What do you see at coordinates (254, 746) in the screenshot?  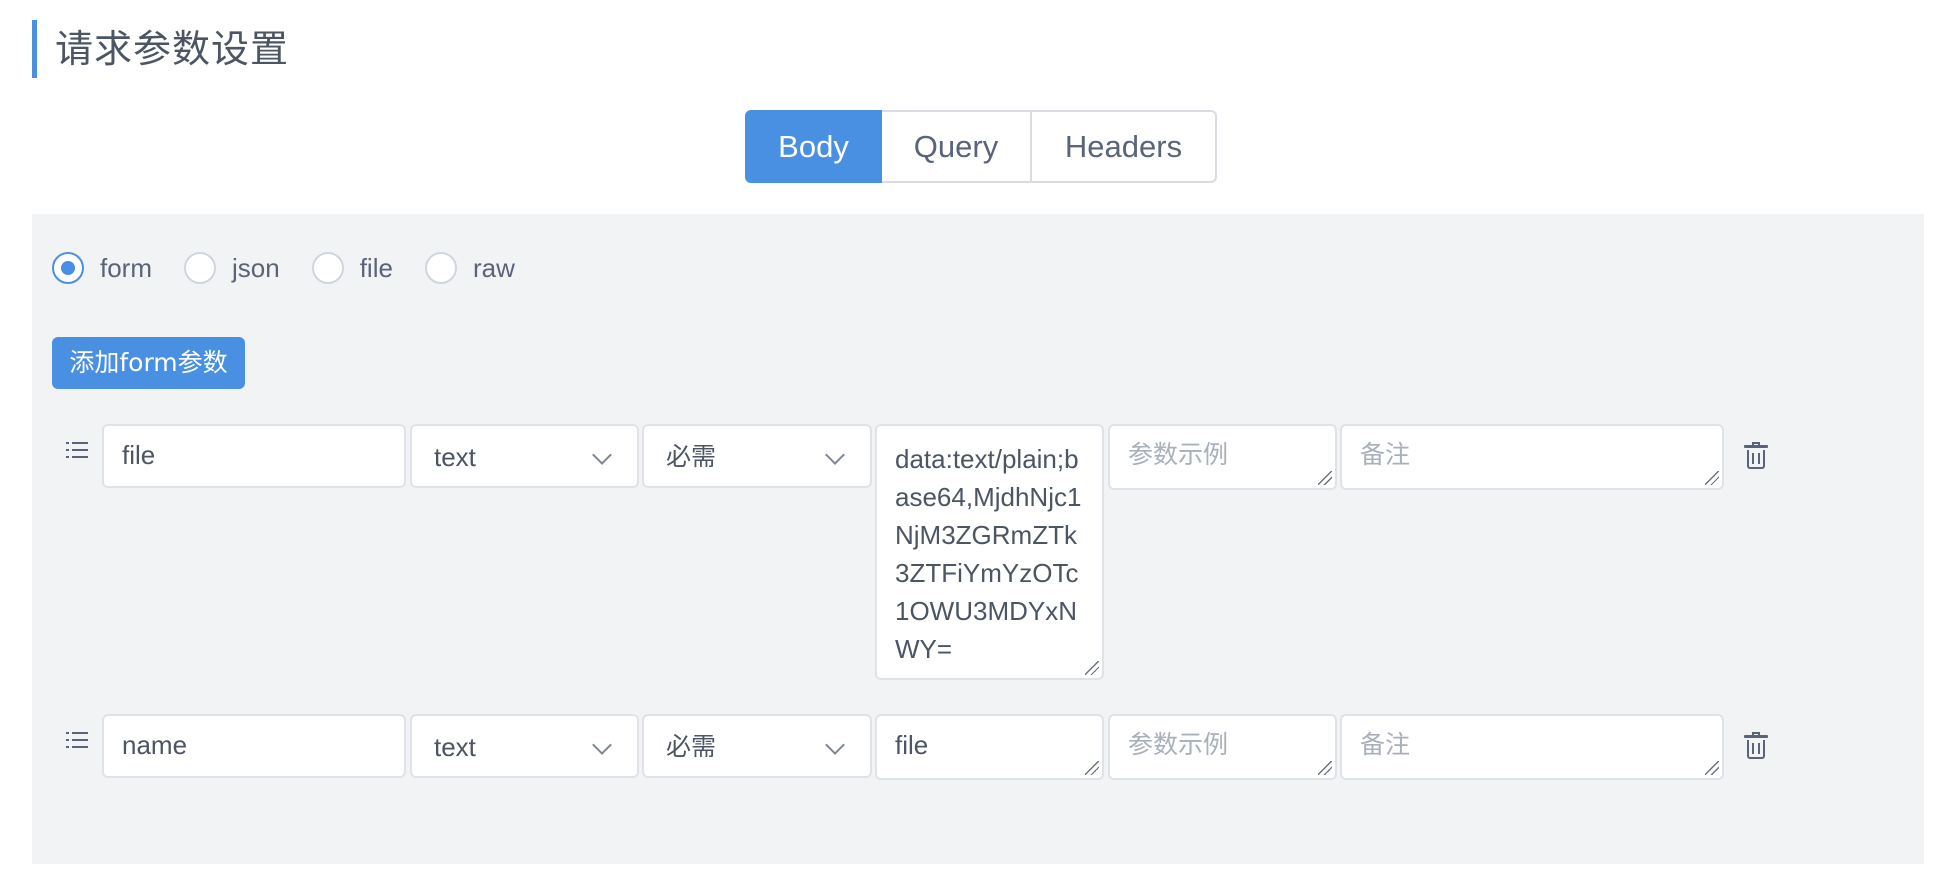 I see `param-name-input: name` at bounding box center [254, 746].